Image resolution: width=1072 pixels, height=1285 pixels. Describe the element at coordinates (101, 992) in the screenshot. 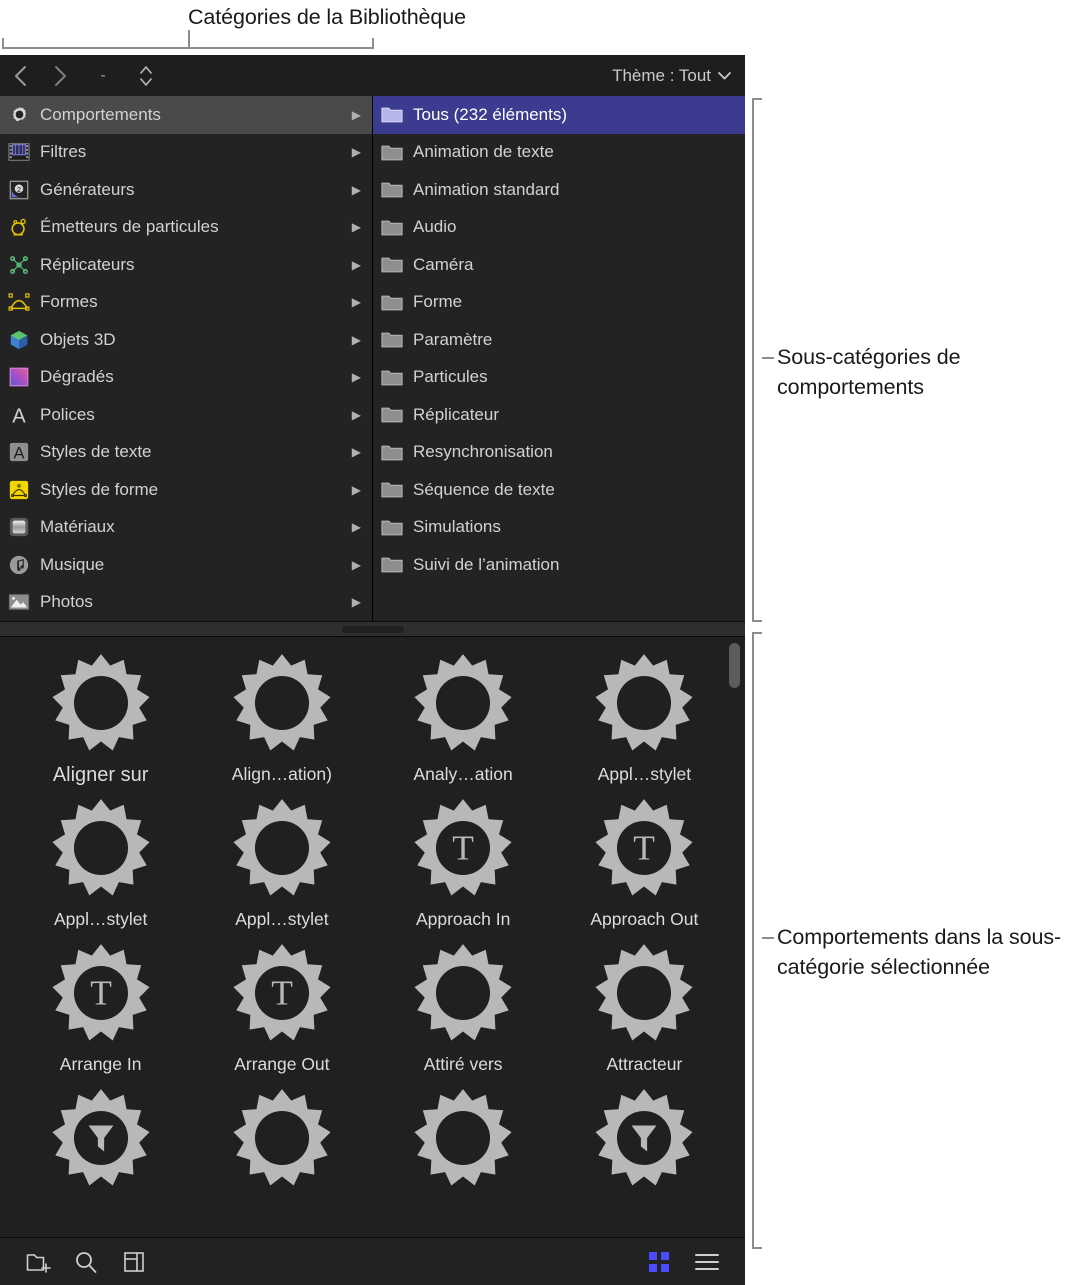

I see `svg-text: T` at that location.